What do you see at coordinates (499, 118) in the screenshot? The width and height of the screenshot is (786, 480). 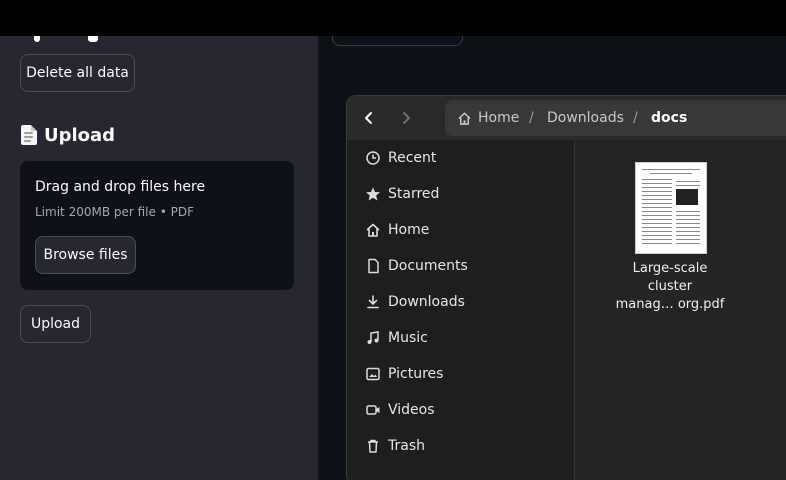 I see `breadcrumb-home-label: Home` at bounding box center [499, 118].